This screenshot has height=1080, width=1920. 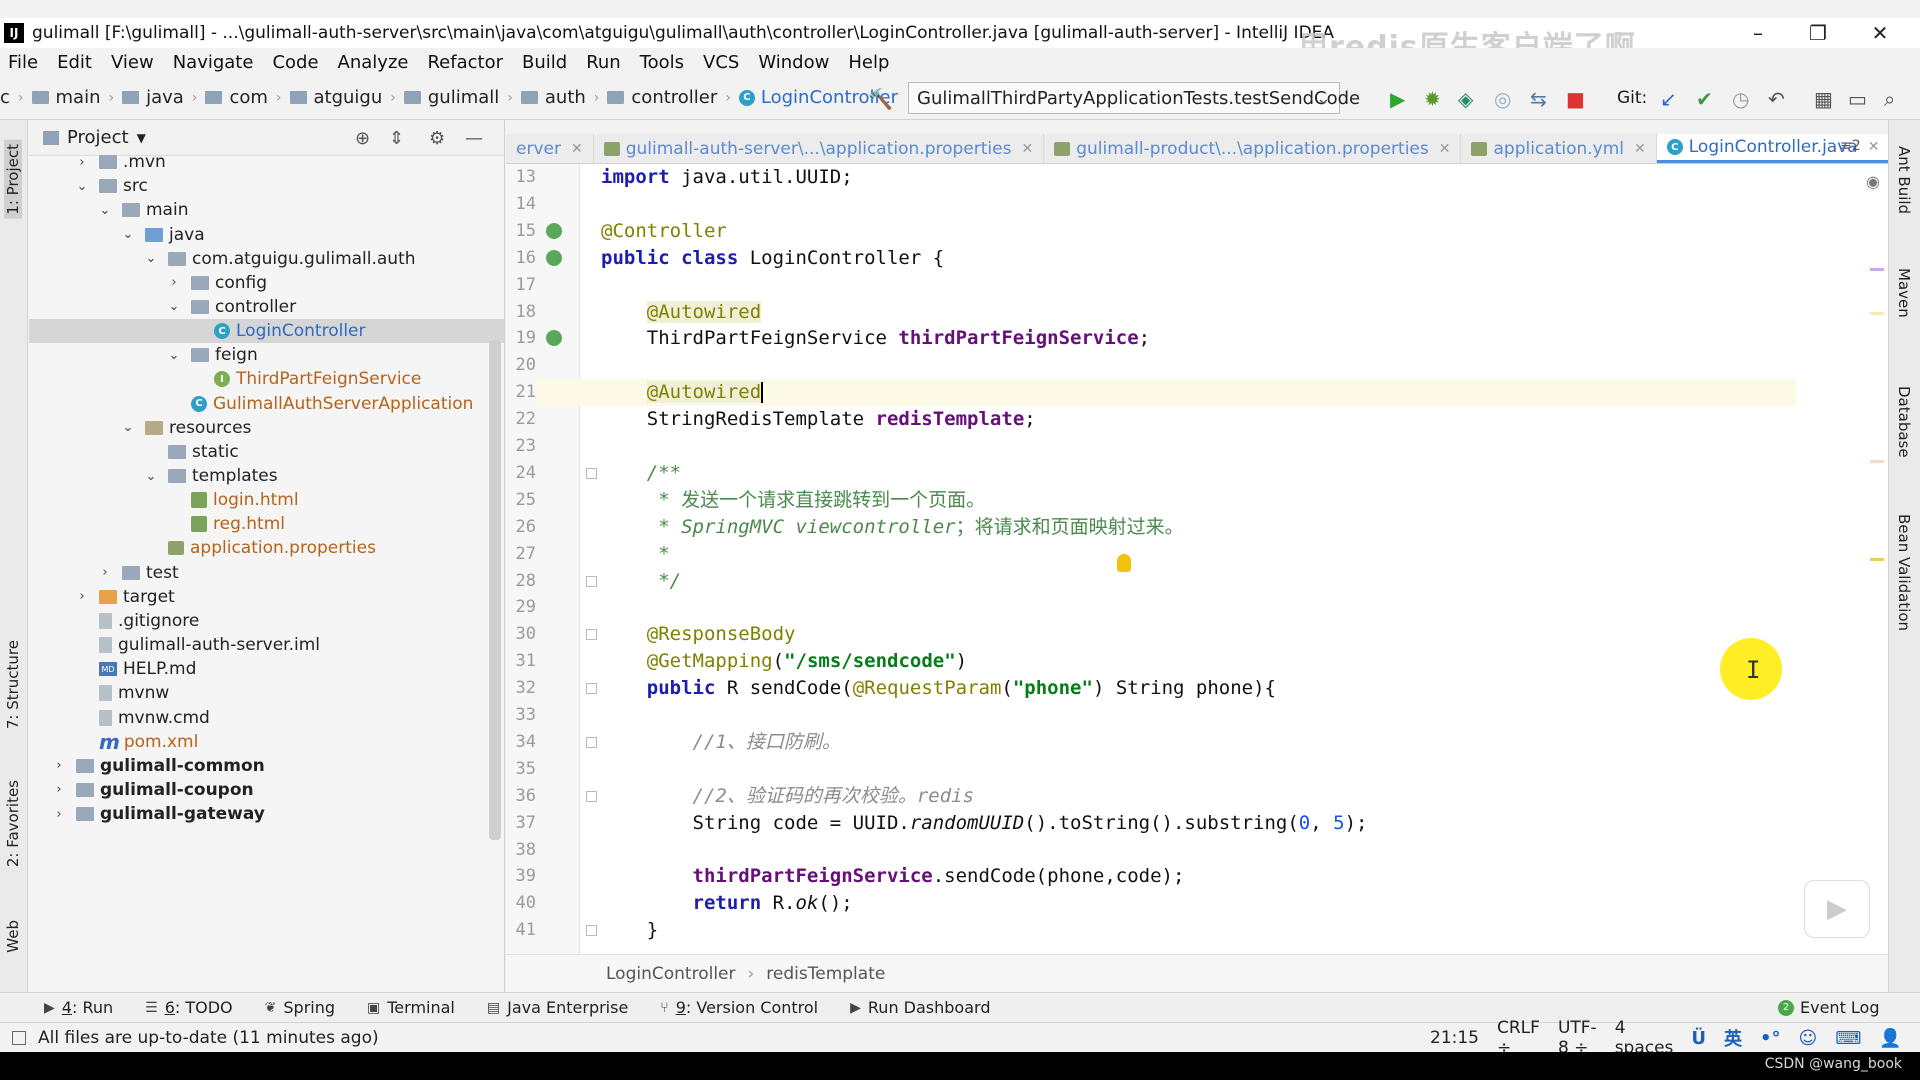 What do you see at coordinates (739, 1007) in the screenshot?
I see `tool-versioncontrol: ⑂ 9: Version Control` at bounding box center [739, 1007].